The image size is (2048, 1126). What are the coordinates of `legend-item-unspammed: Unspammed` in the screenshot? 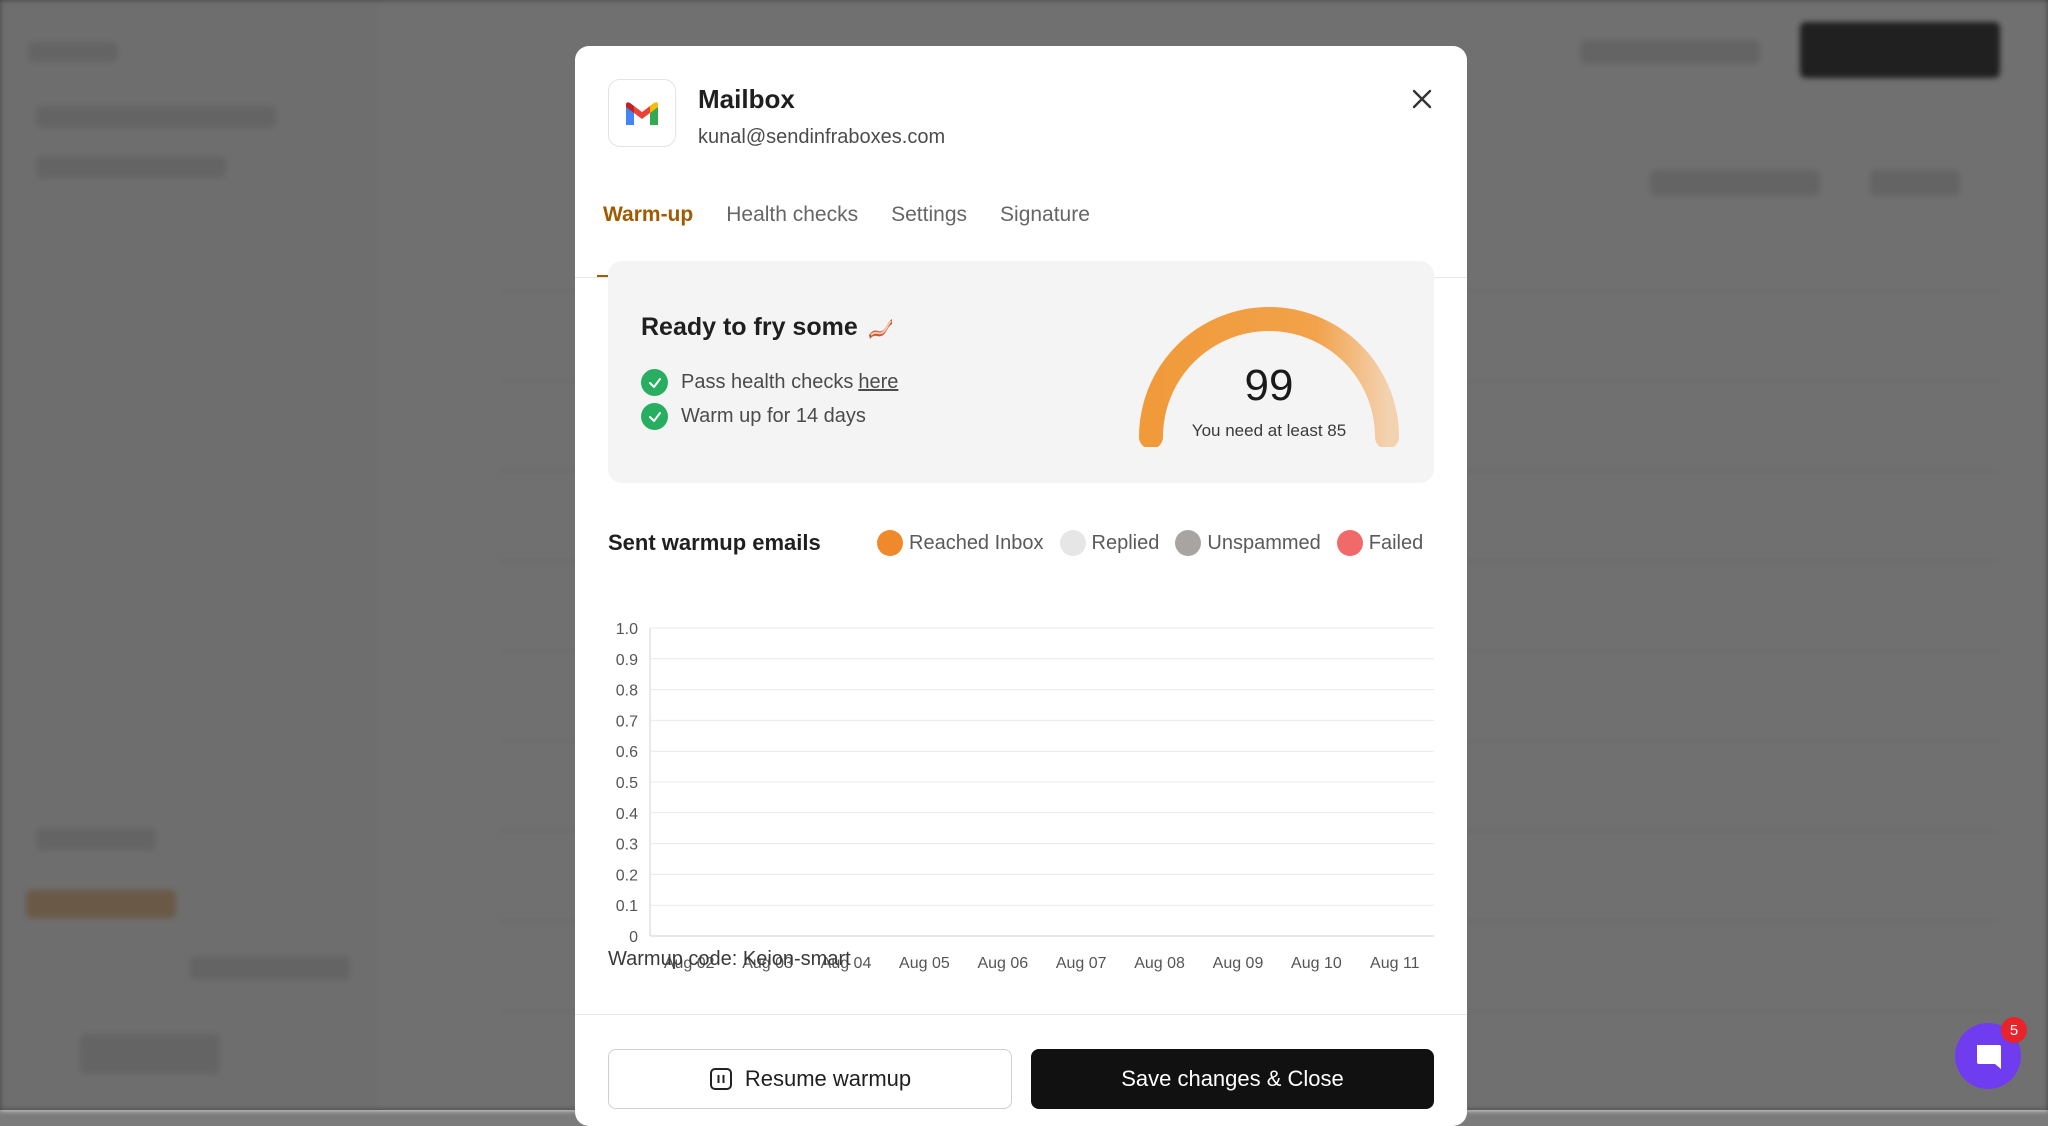 It's located at (1248, 543).